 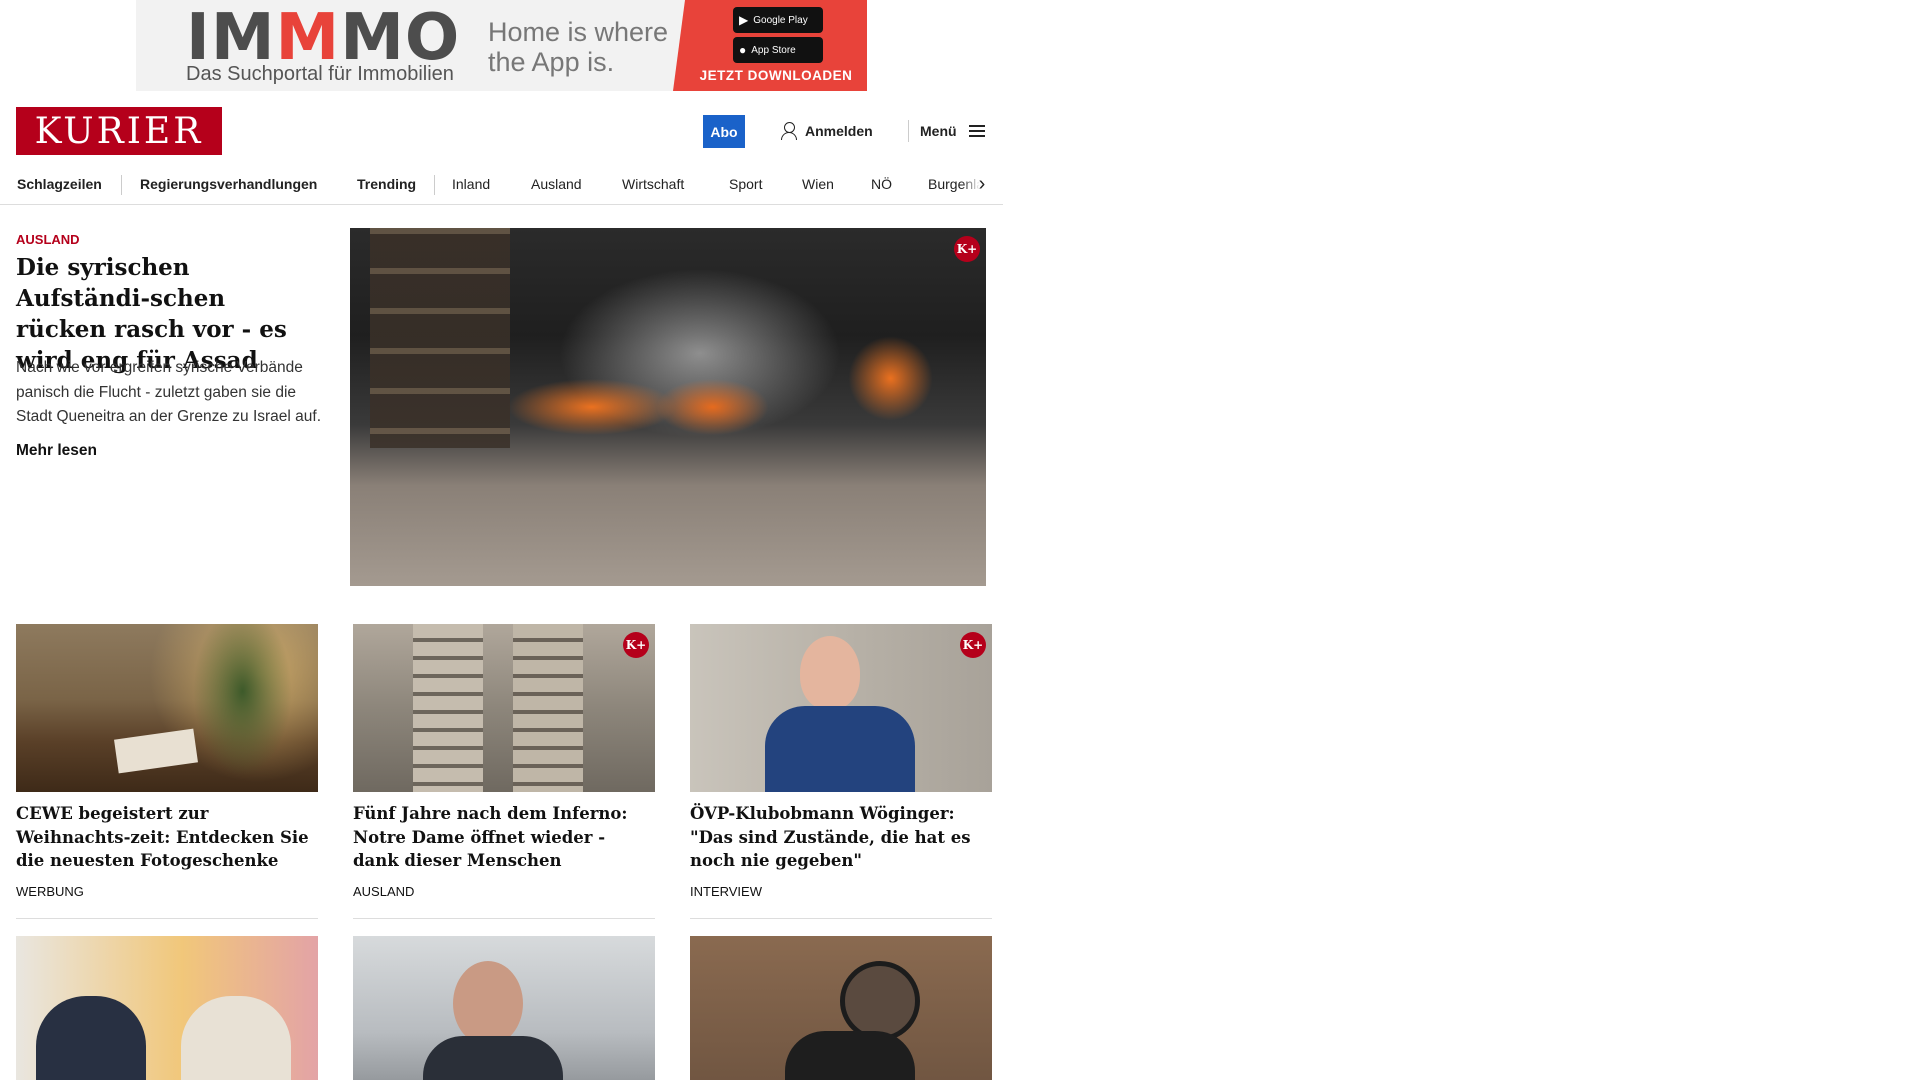 What do you see at coordinates (908, 131) in the screenshot?
I see `header-divider` at bounding box center [908, 131].